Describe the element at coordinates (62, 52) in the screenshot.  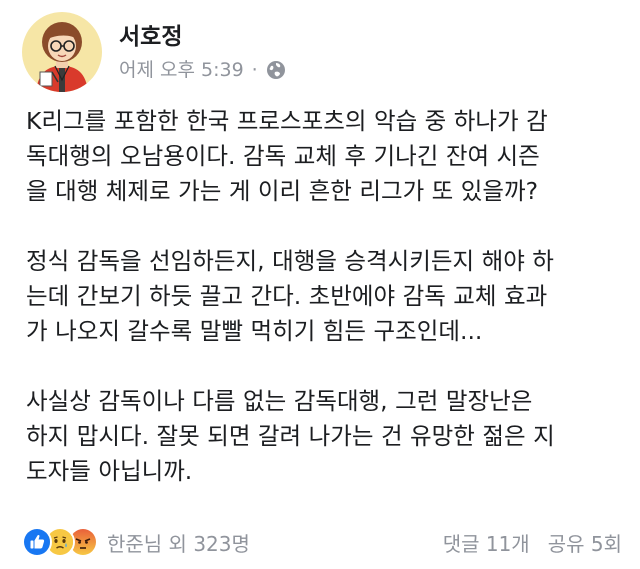
I see `avatar` at that location.